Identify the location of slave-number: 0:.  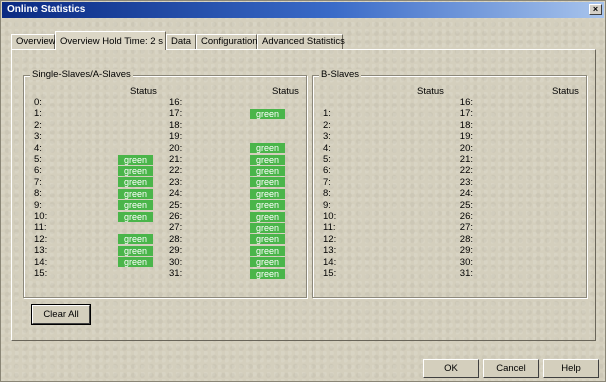
(38, 102).